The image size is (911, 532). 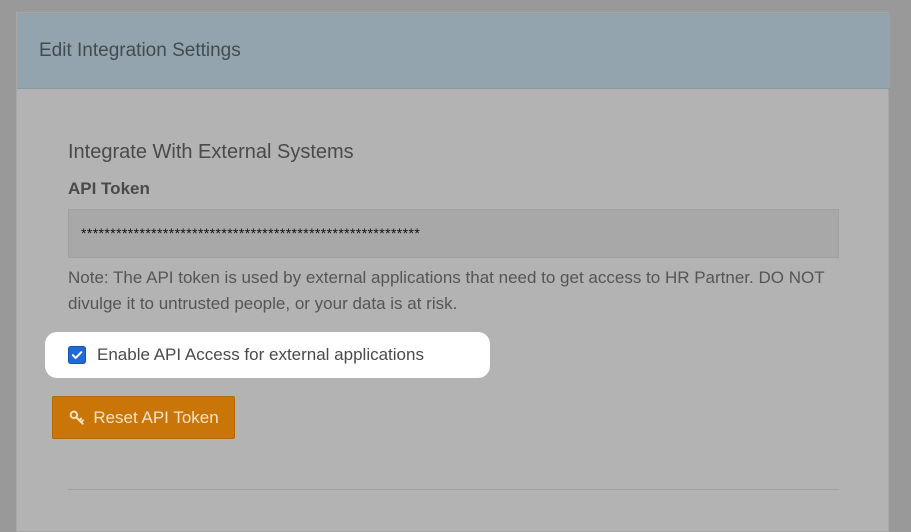 What do you see at coordinates (453, 489) in the screenshot?
I see `section-divider` at bounding box center [453, 489].